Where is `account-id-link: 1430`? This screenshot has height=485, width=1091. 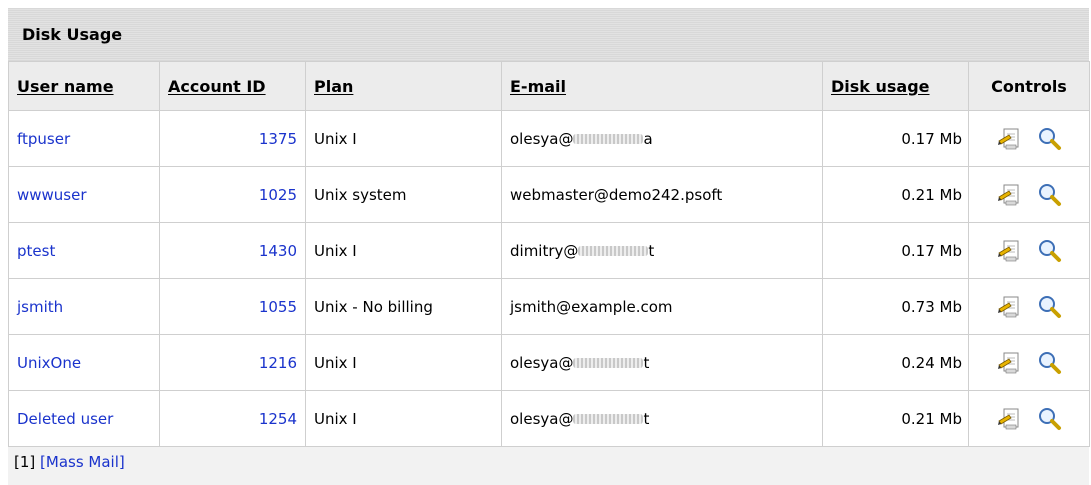
account-id-link: 1430 is located at coordinates (278, 251).